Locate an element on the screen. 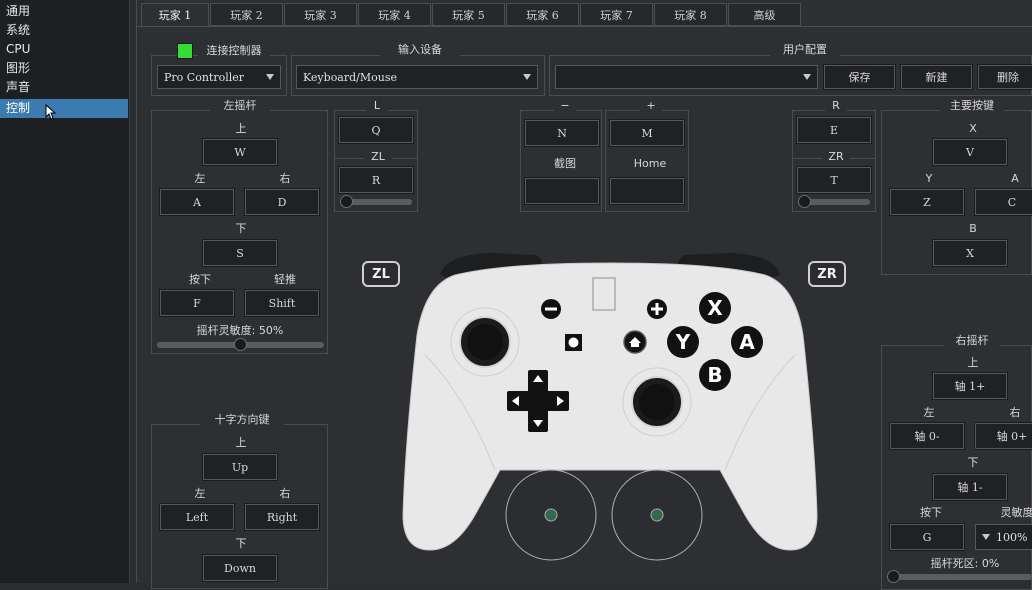  input-device-title: 输入设备 is located at coordinates (420, 50).